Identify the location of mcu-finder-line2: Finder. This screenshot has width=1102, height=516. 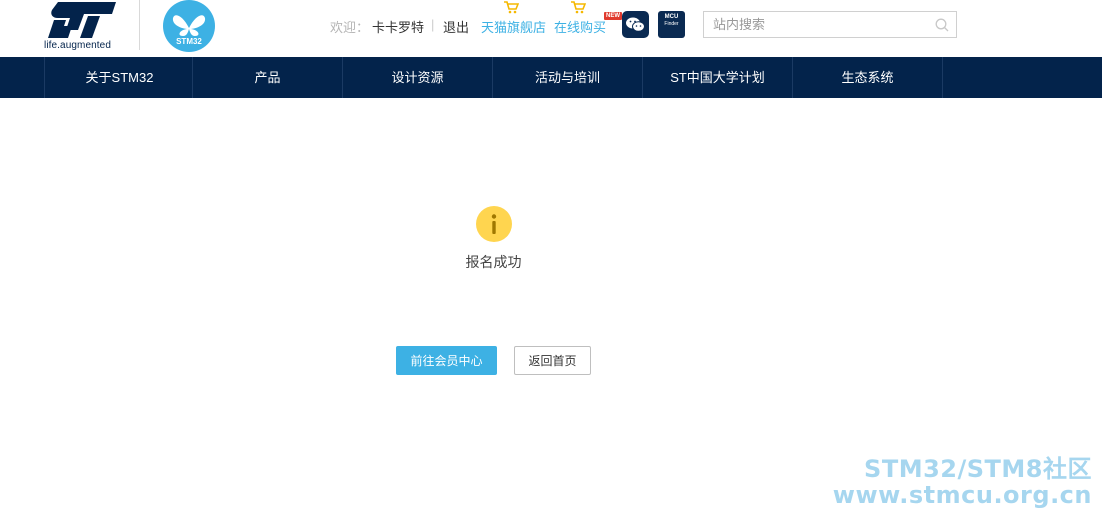
(671, 24).